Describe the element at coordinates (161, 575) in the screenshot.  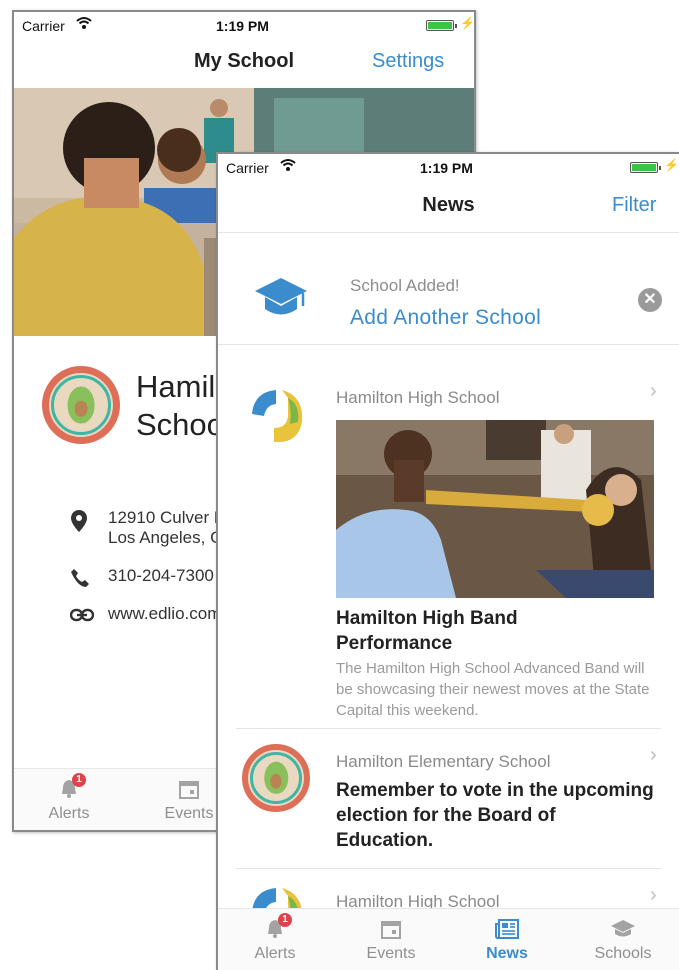
I see `phone-number: 310-204-7300` at that location.